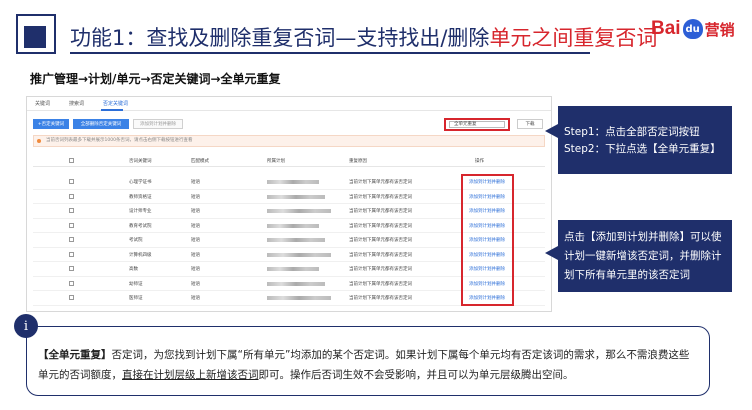  What do you see at coordinates (632, 132) in the screenshot?
I see `step1-text: Step1：点击全部否定词按钮` at bounding box center [632, 132].